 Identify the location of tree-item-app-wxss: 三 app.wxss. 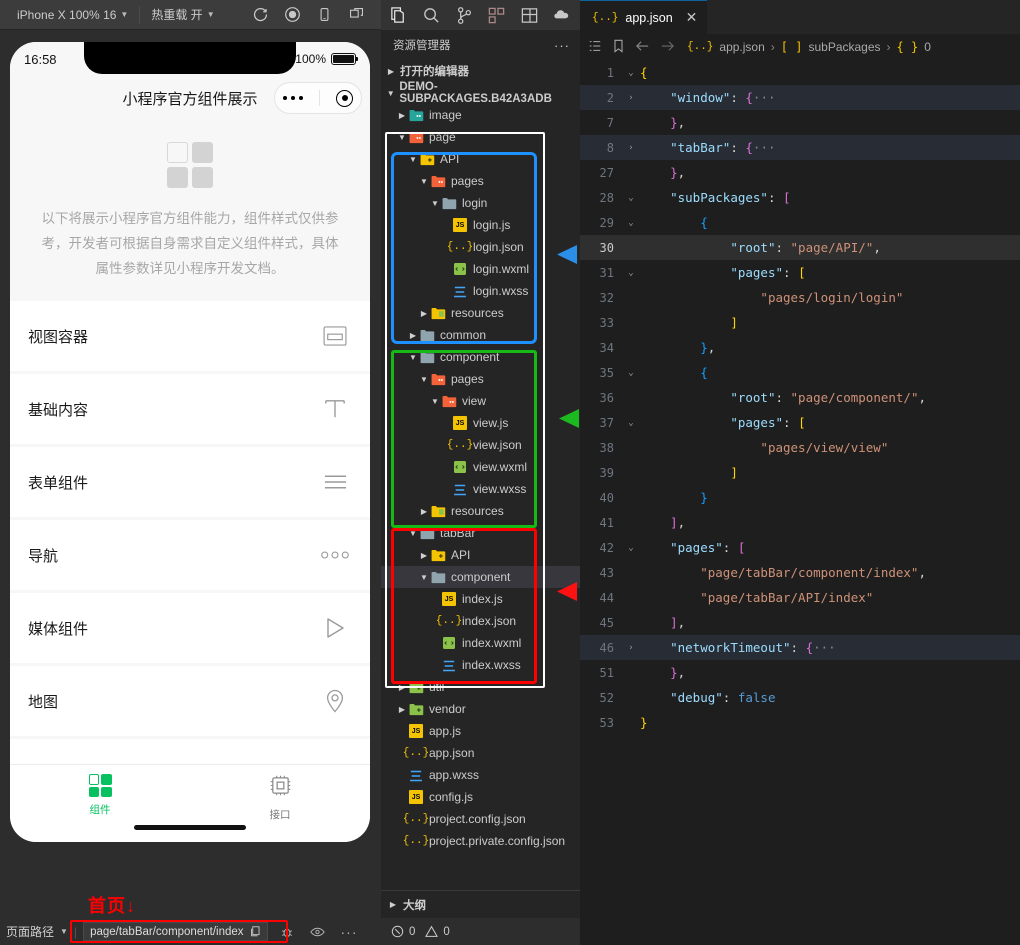
(480, 775).